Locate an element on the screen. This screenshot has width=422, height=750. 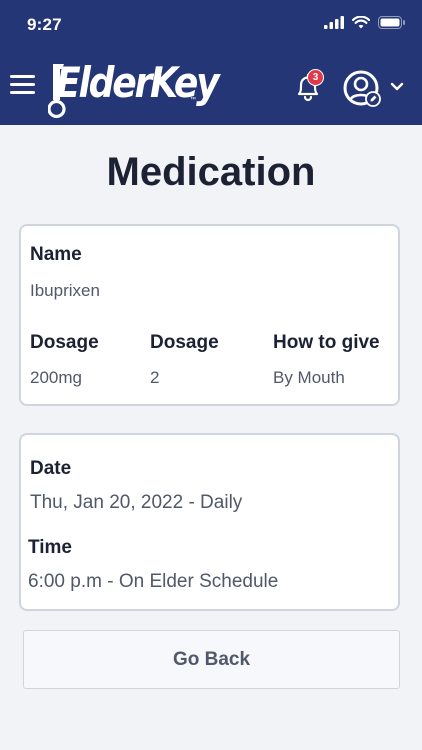
page-title: Medication is located at coordinates (211, 172).